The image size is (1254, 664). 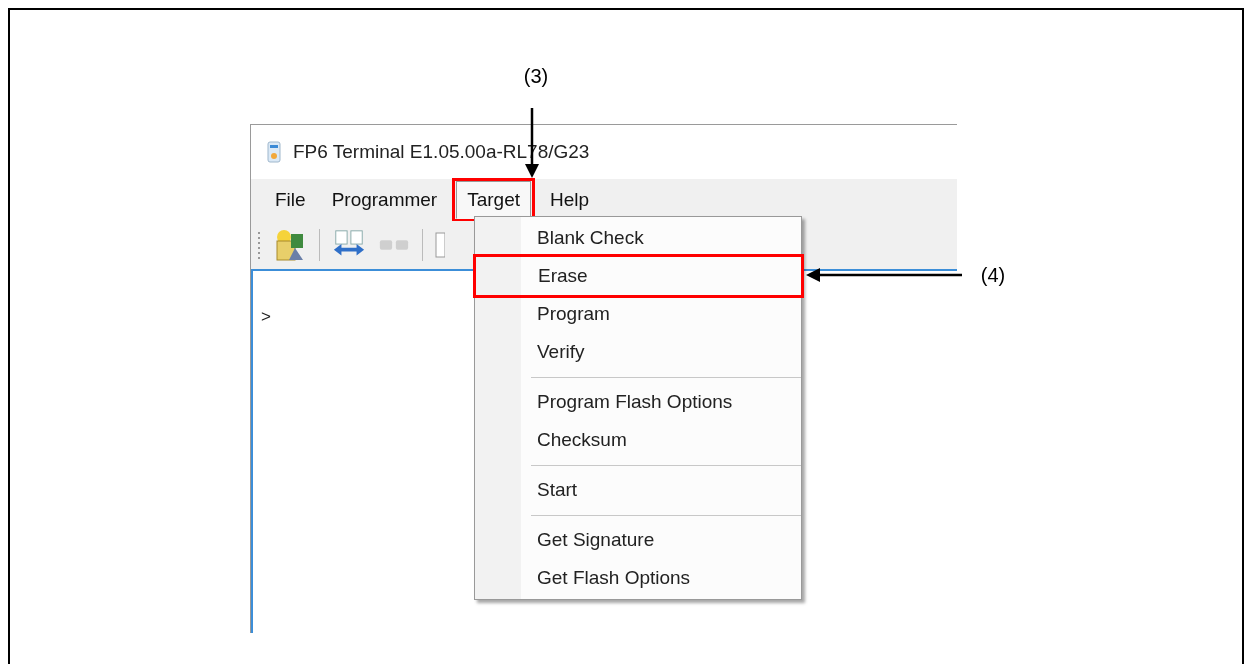 I want to click on menu-item: Verify, so click(x=638, y=352).